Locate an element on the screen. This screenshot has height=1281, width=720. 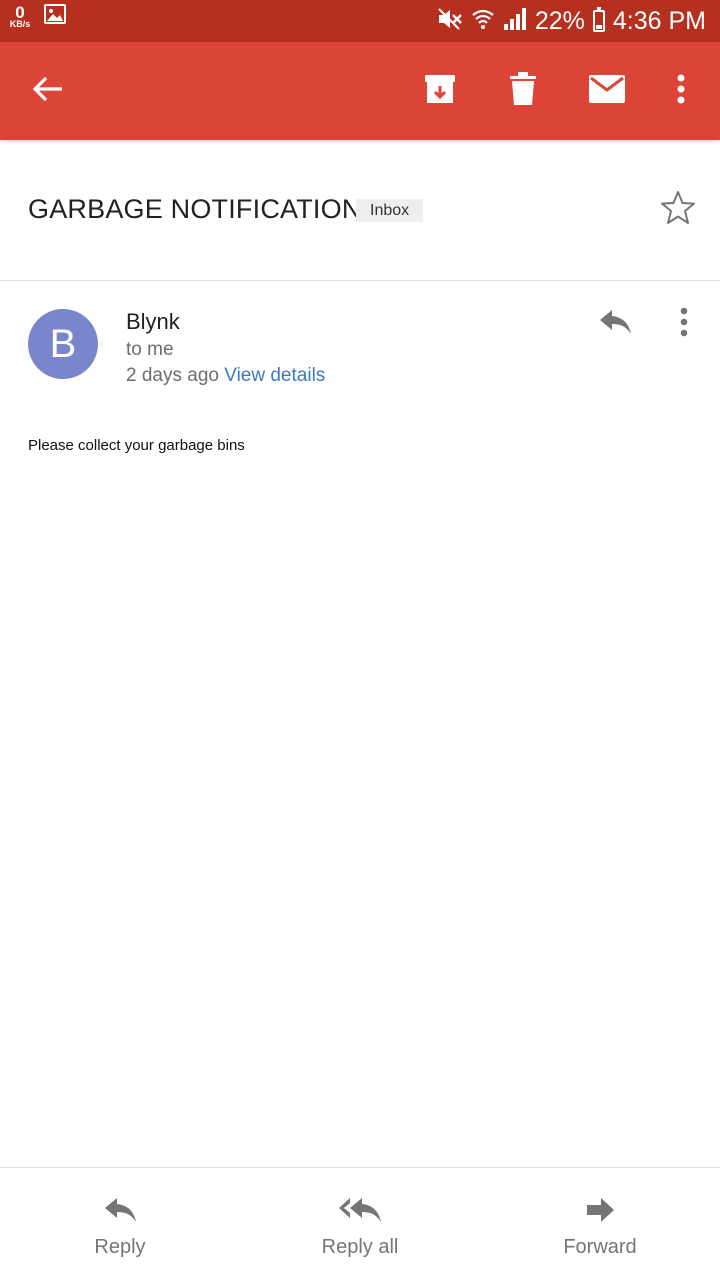
image-notification-icon is located at coordinates (55, 16).